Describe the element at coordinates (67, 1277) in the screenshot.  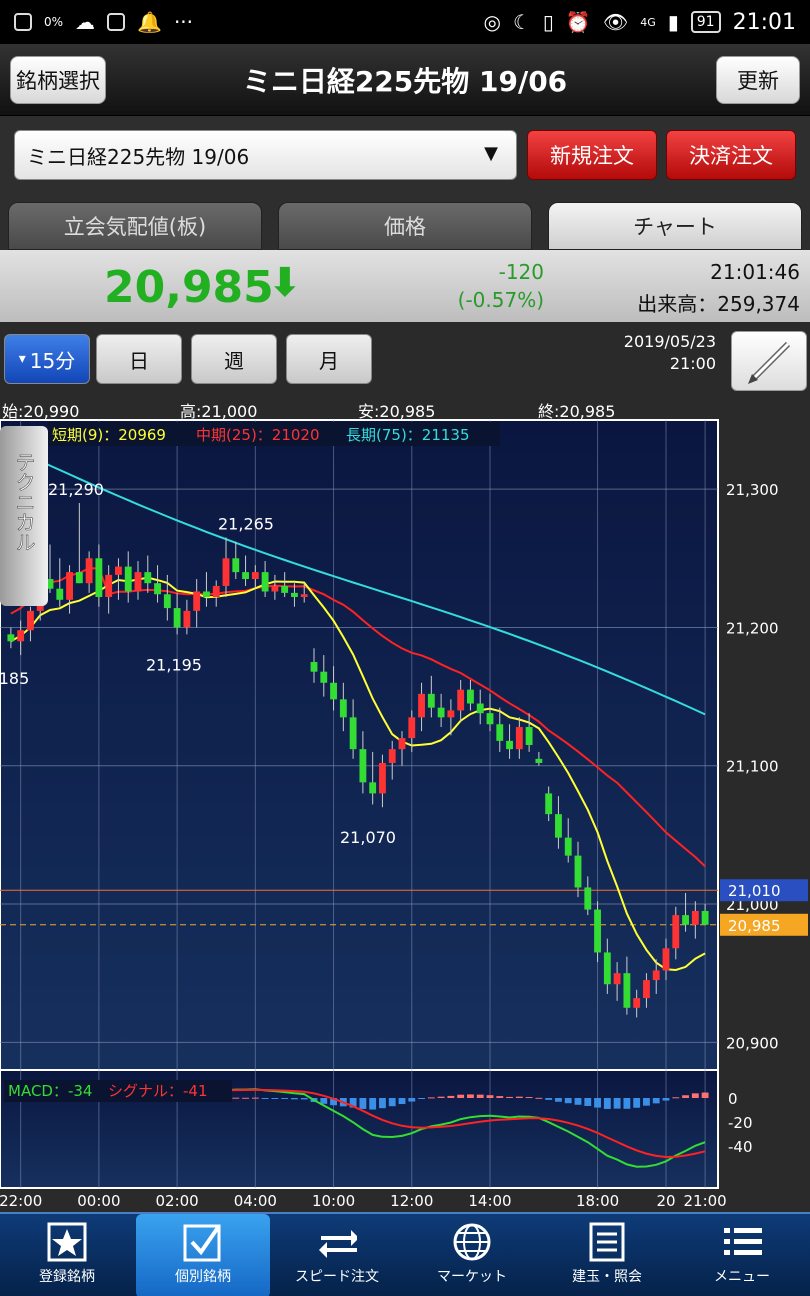
I see `nav-watchlist-label: 登録銘柄` at that location.